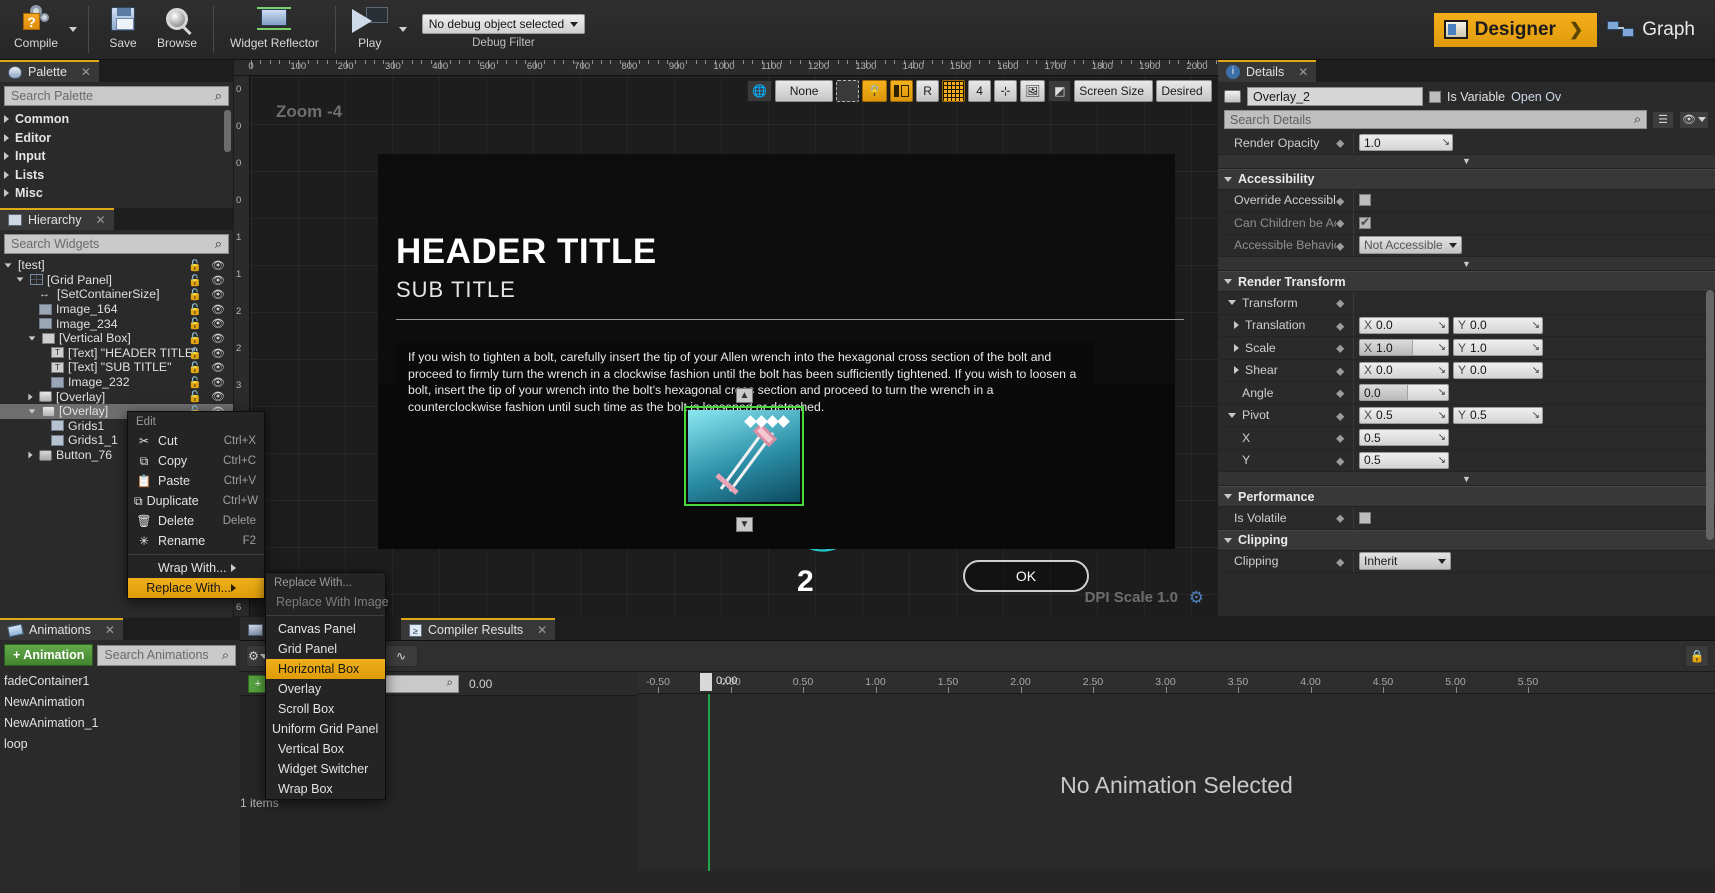 The image size is (1715, 893). I want to click on play-button: Play, so click(370, 29).